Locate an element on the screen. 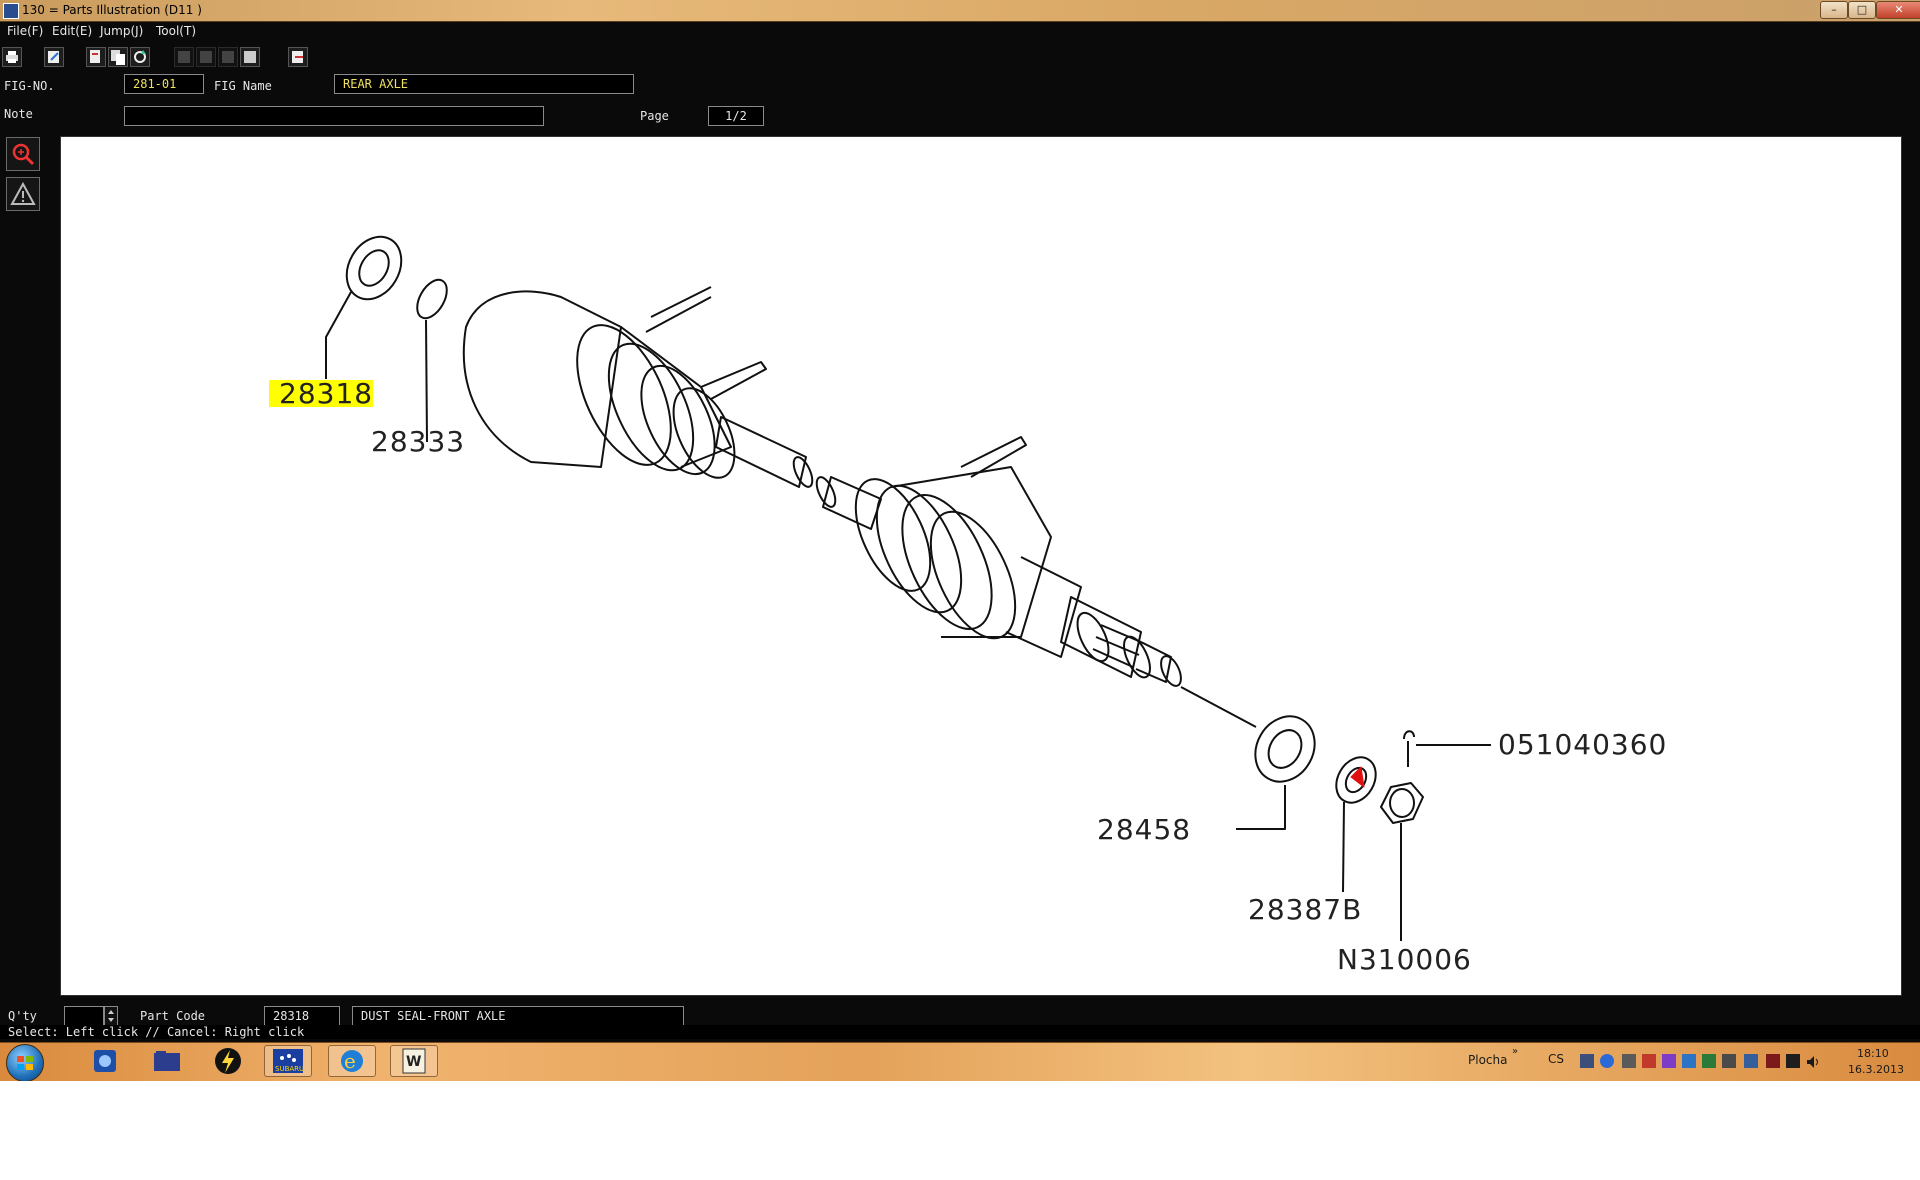 Image resolution: width=1920 pixels, height=1180 pixels. tray-network-monitor-icon is located at coordinates (1793, 1061).